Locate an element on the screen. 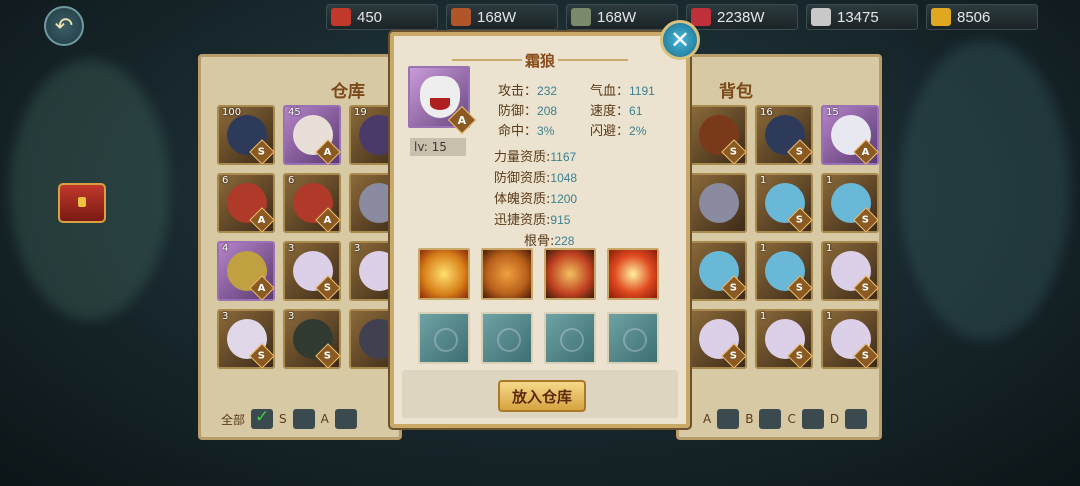 Image resolution: width=1080 pixels, height=486 pixels. backpack-grid: S 16 S 15 A 1 S 1 S S 1 S 1 S S 1 S 1 S is located at coordinates (784, 237).